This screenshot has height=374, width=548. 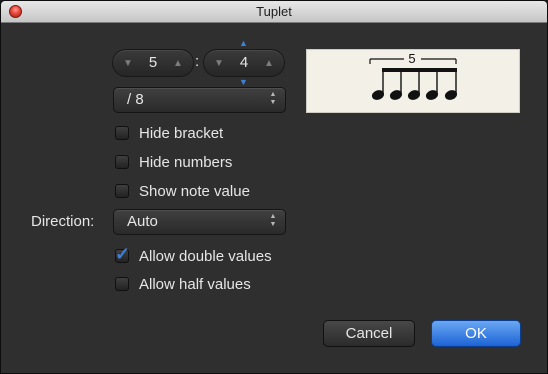 I want to click on checkmark-icon: ✓, so click(x=123, y=254).